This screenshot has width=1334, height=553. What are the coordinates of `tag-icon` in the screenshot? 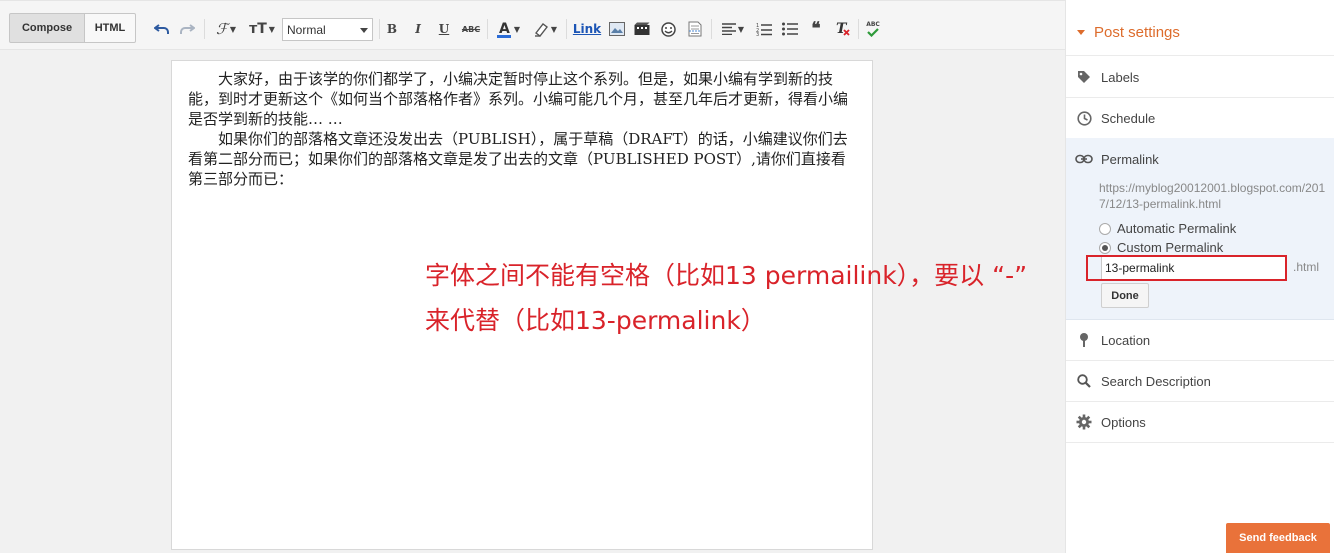 It's located at (1084, 77).